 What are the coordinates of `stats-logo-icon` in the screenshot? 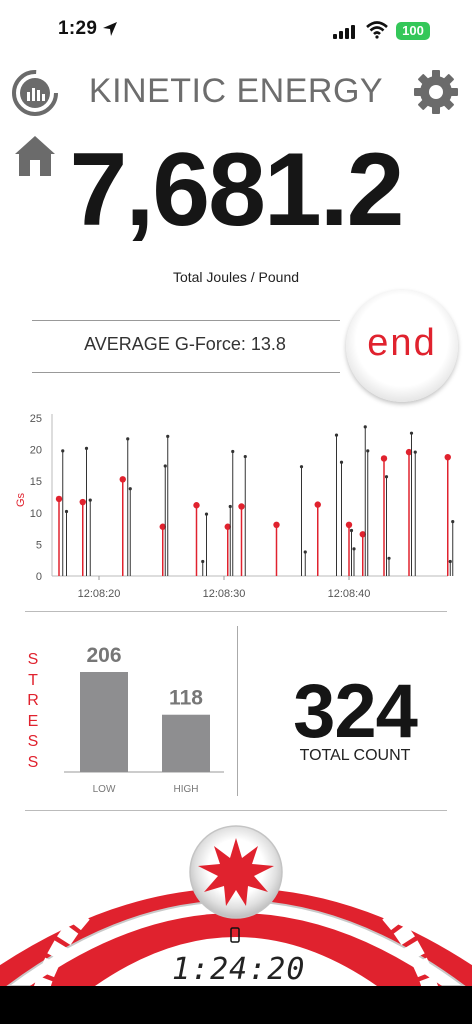 It's located at (35, 93).